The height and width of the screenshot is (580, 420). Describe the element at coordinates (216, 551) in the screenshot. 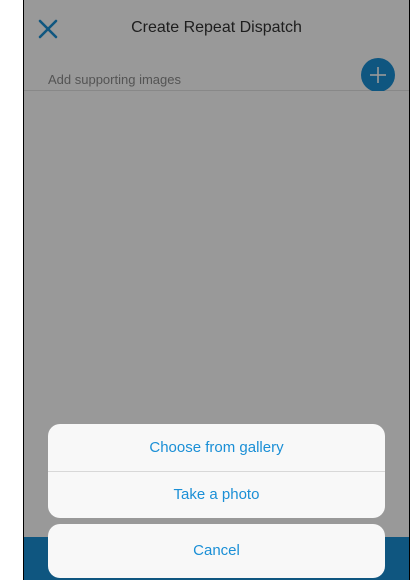

I see `cancel-button: Cancel` at that location.